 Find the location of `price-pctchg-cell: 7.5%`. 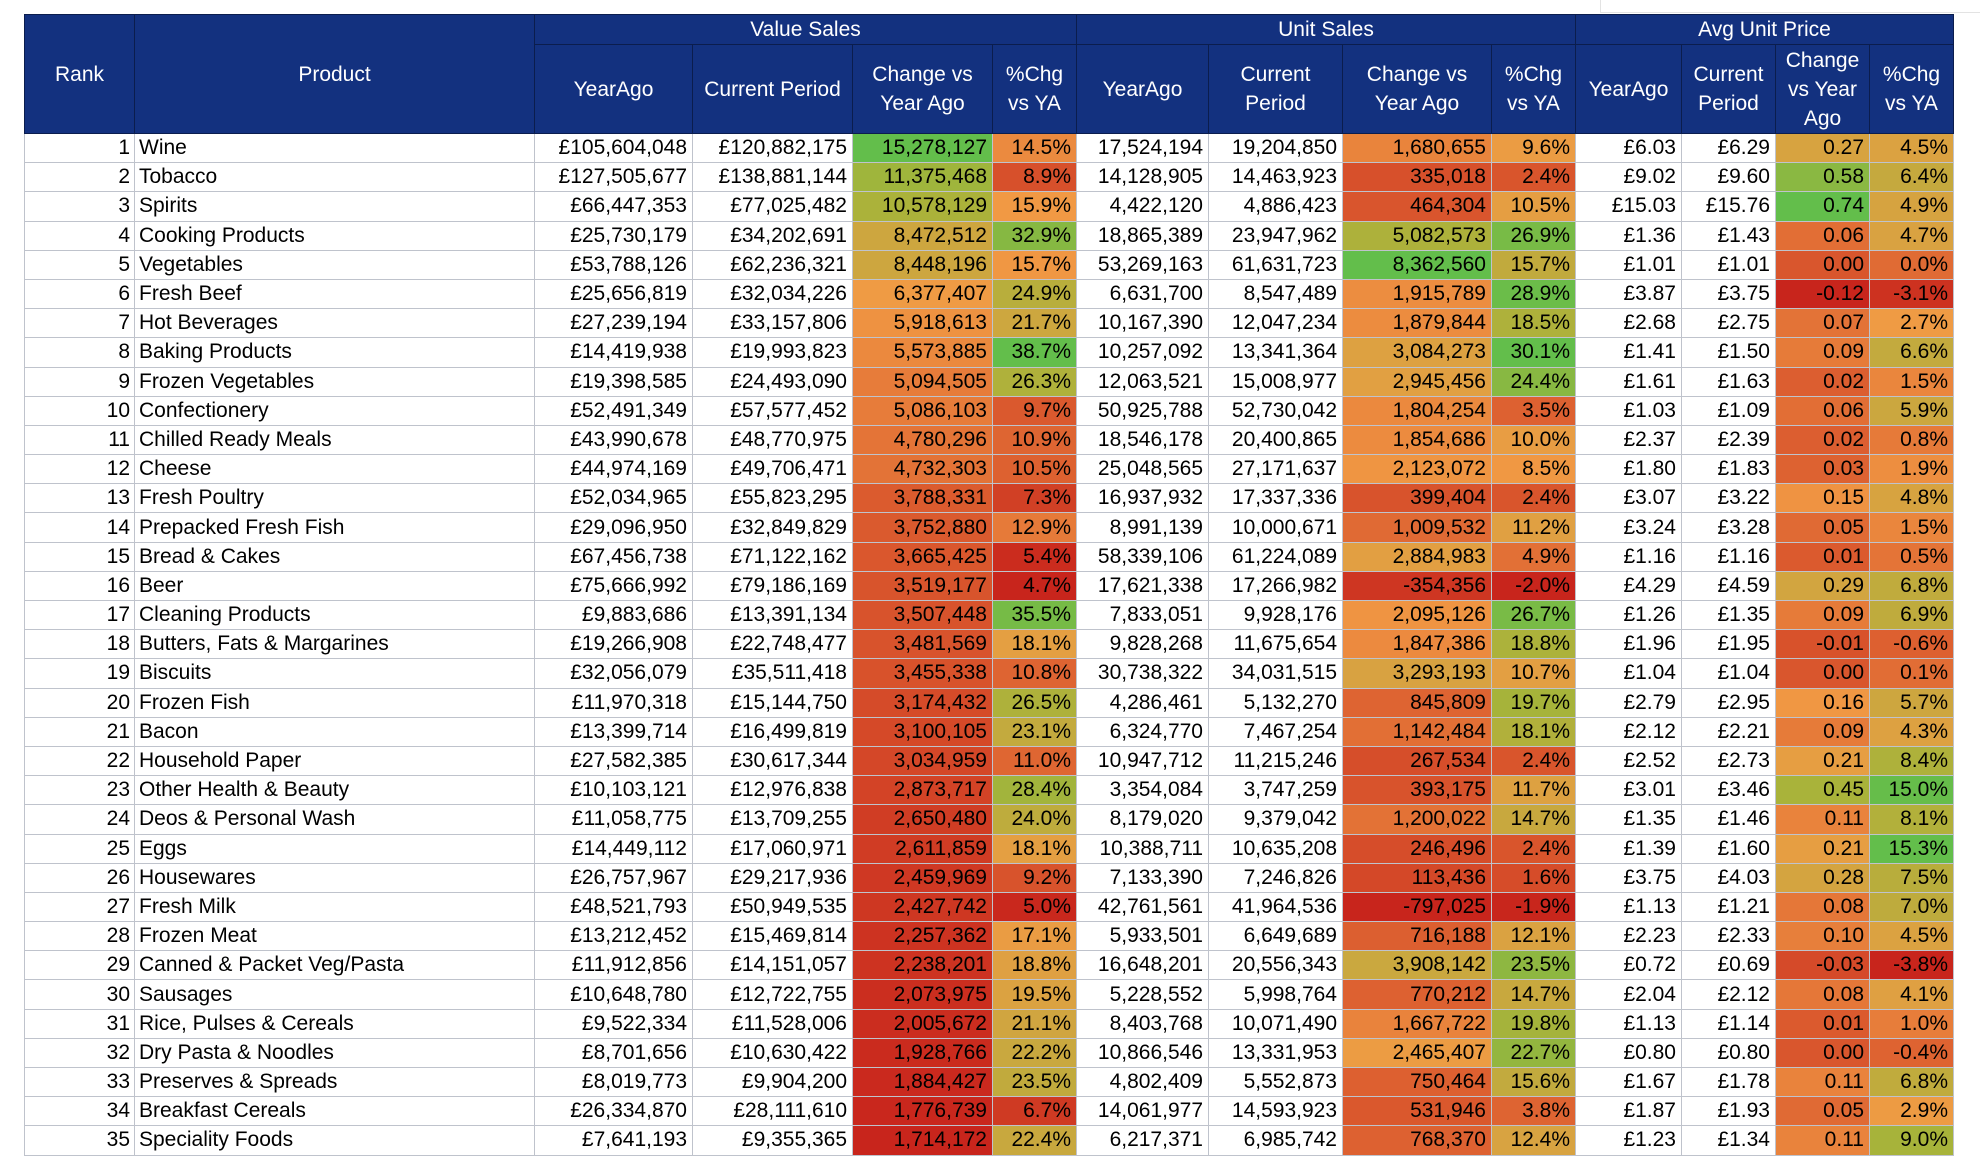

price-pctchg-cell: 7.5% is located at coordinates (1911, 877).